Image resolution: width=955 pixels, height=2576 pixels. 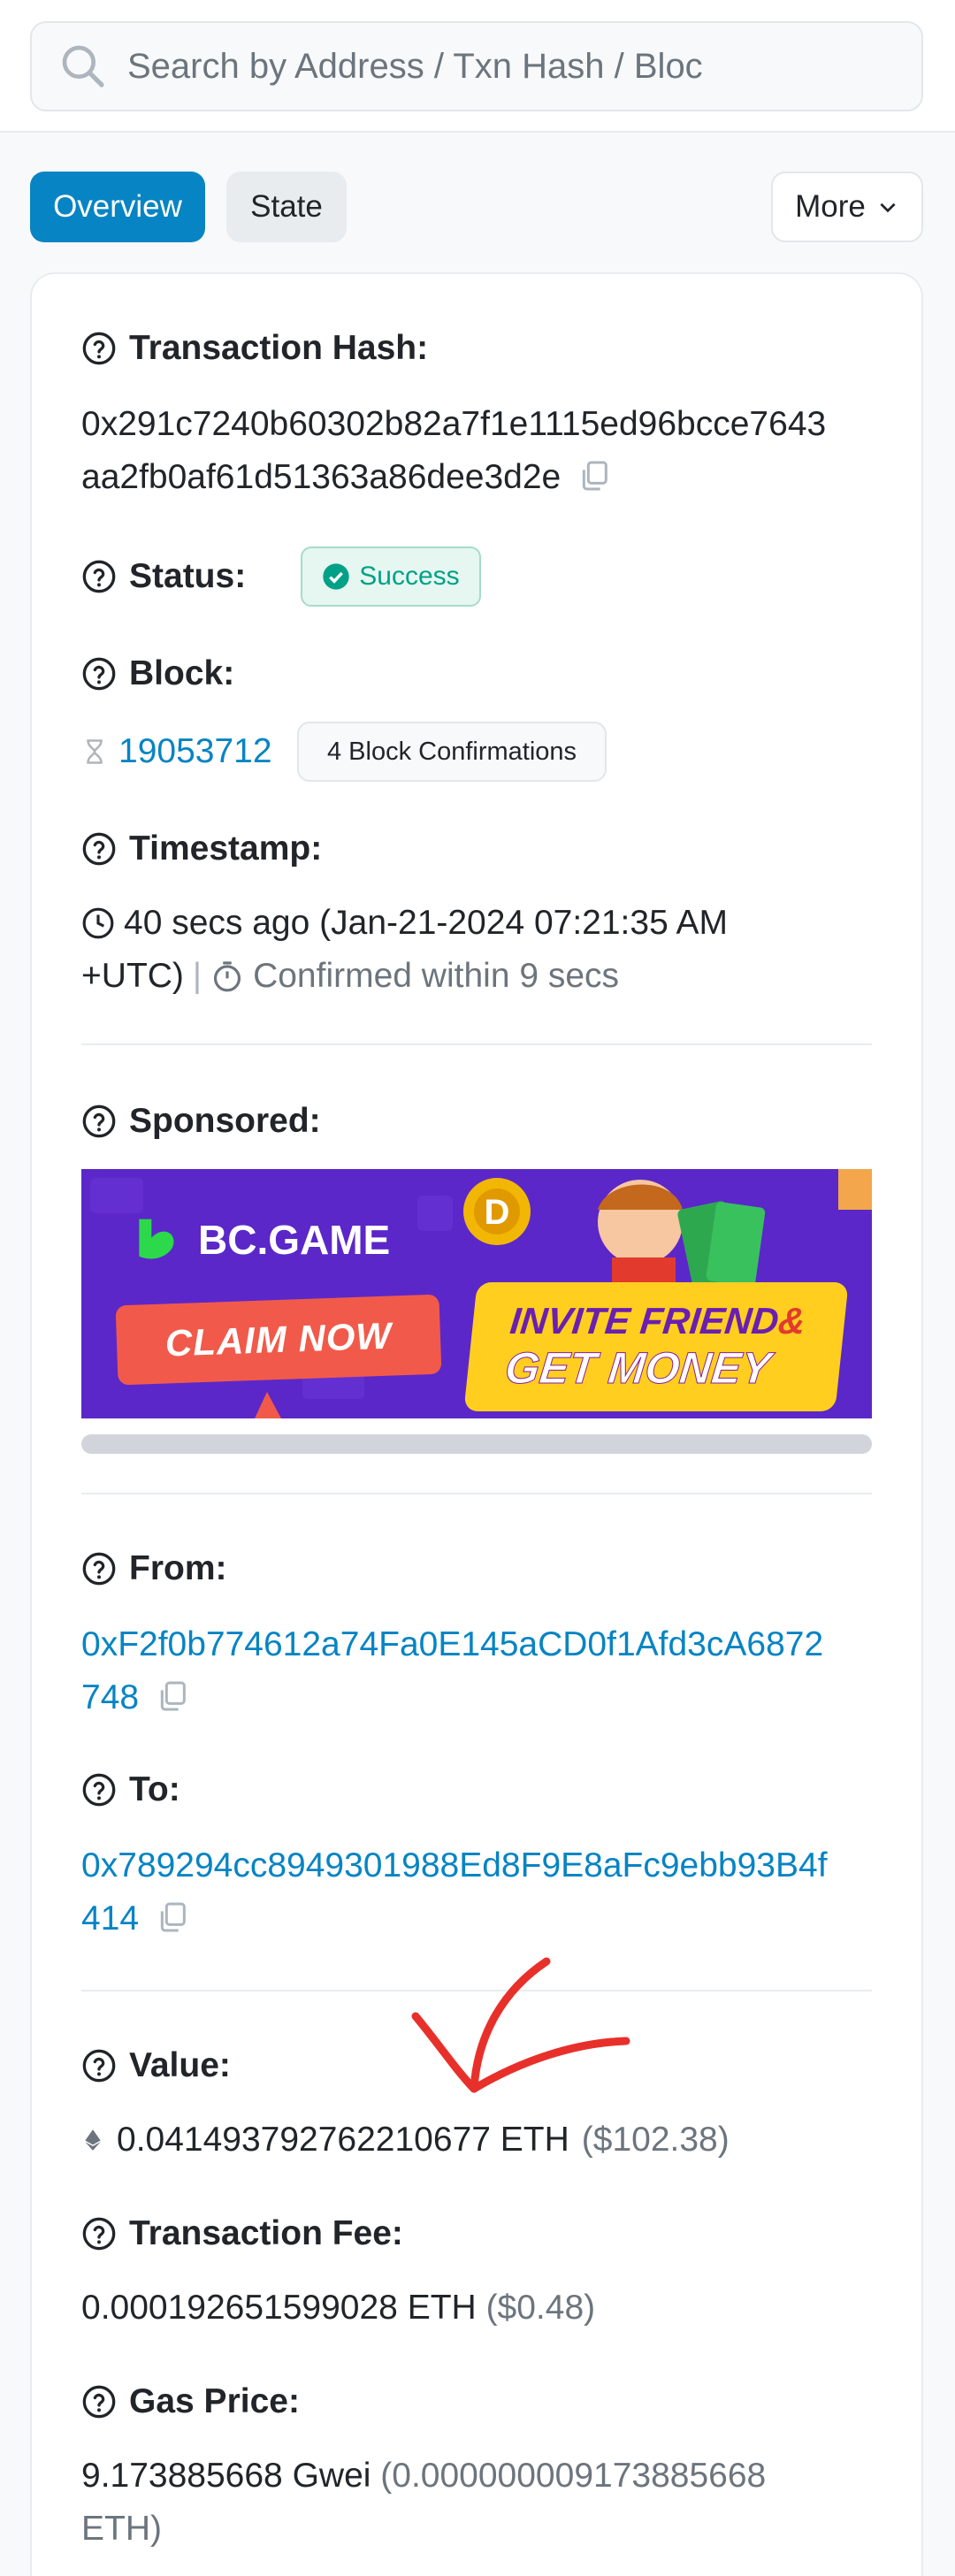 What do you see at coordinates (410, 577) in the screenshot?
I see `status-text: Success` at bounding box center [410, 577].